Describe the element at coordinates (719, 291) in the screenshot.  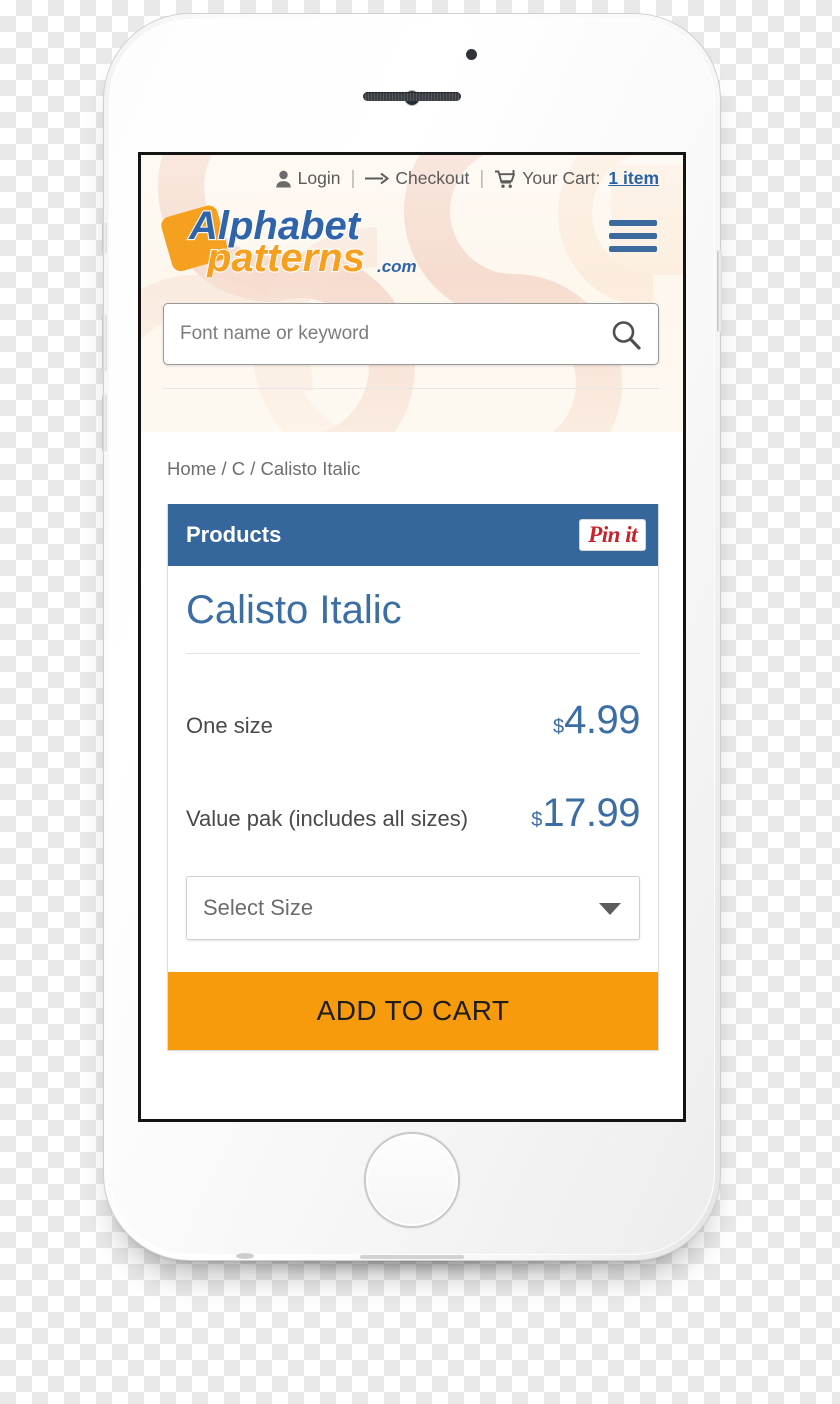
I see `power-button` at that location.